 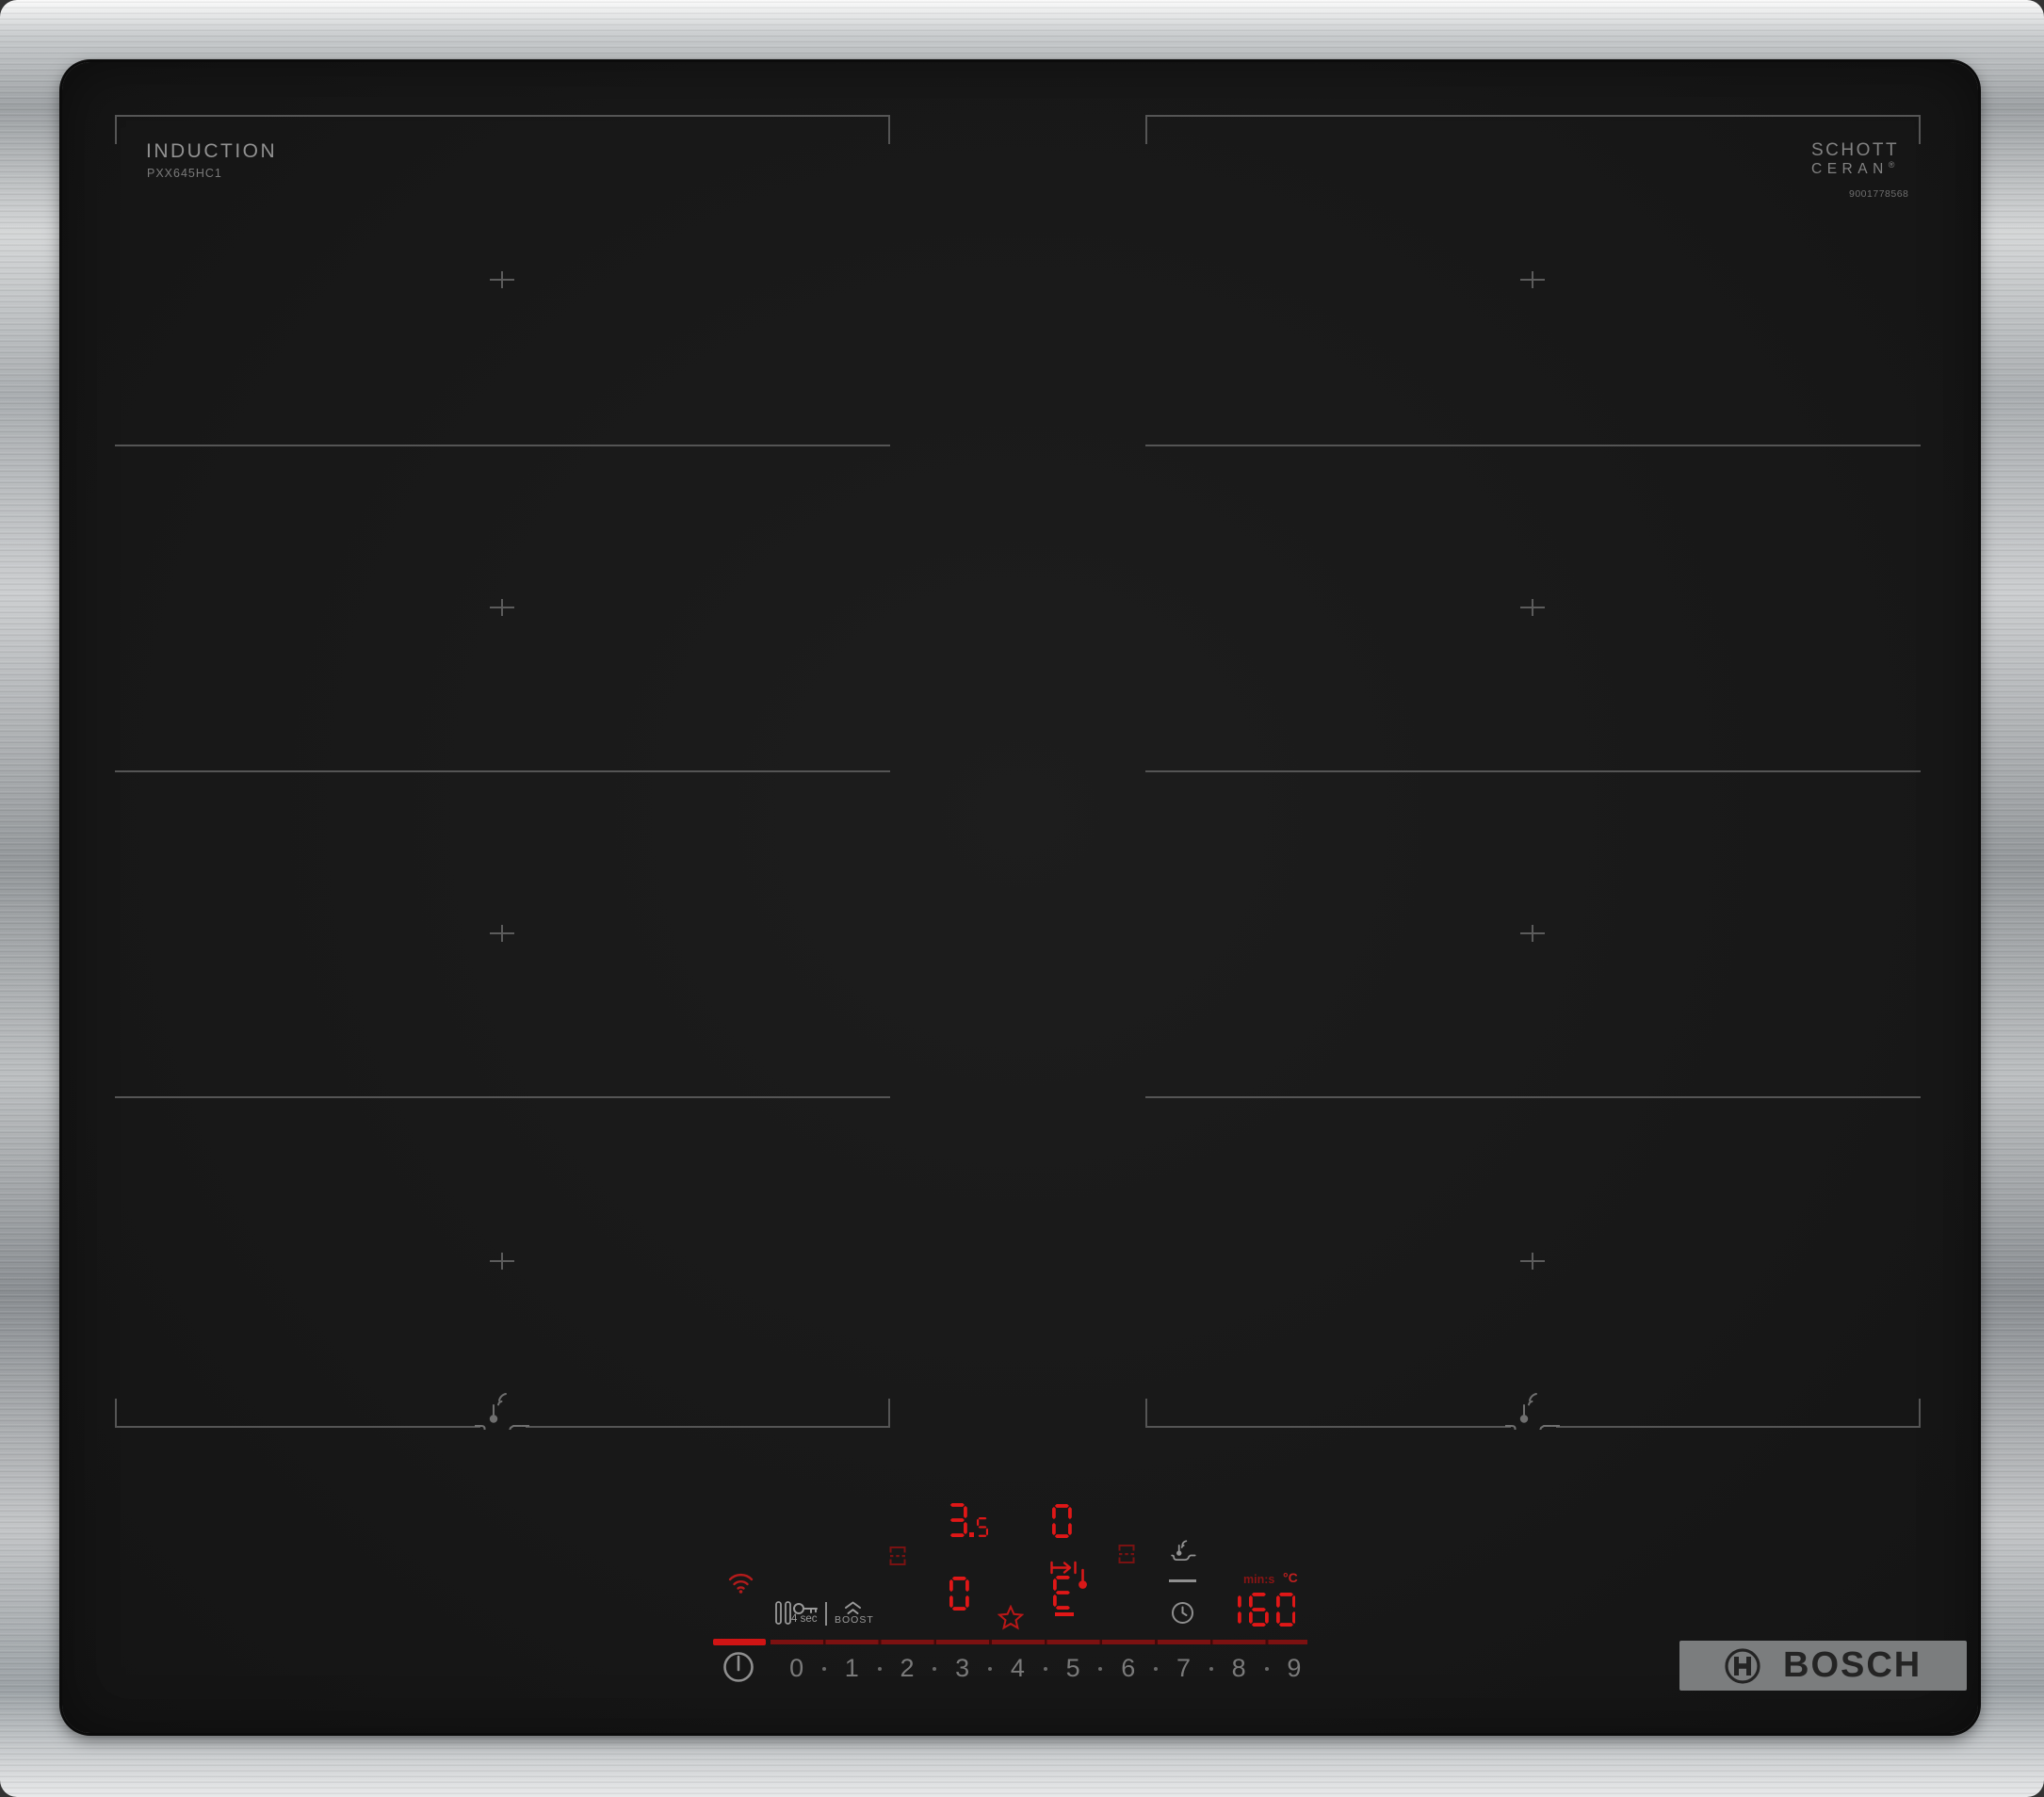 I want to click on schott-word: SCHOTT, so click(x=1855, y=150).